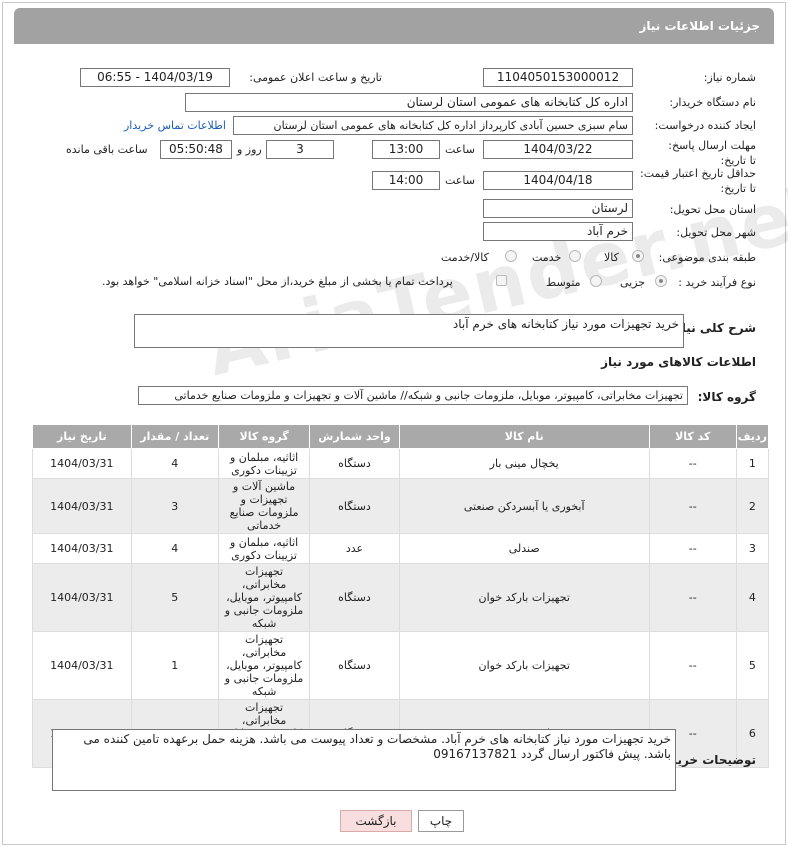 The height and width of the screenshot is (847, 788). I want to click on cell-name: آبخوری یا آبسردکن صنعتی, so click(524, 506).